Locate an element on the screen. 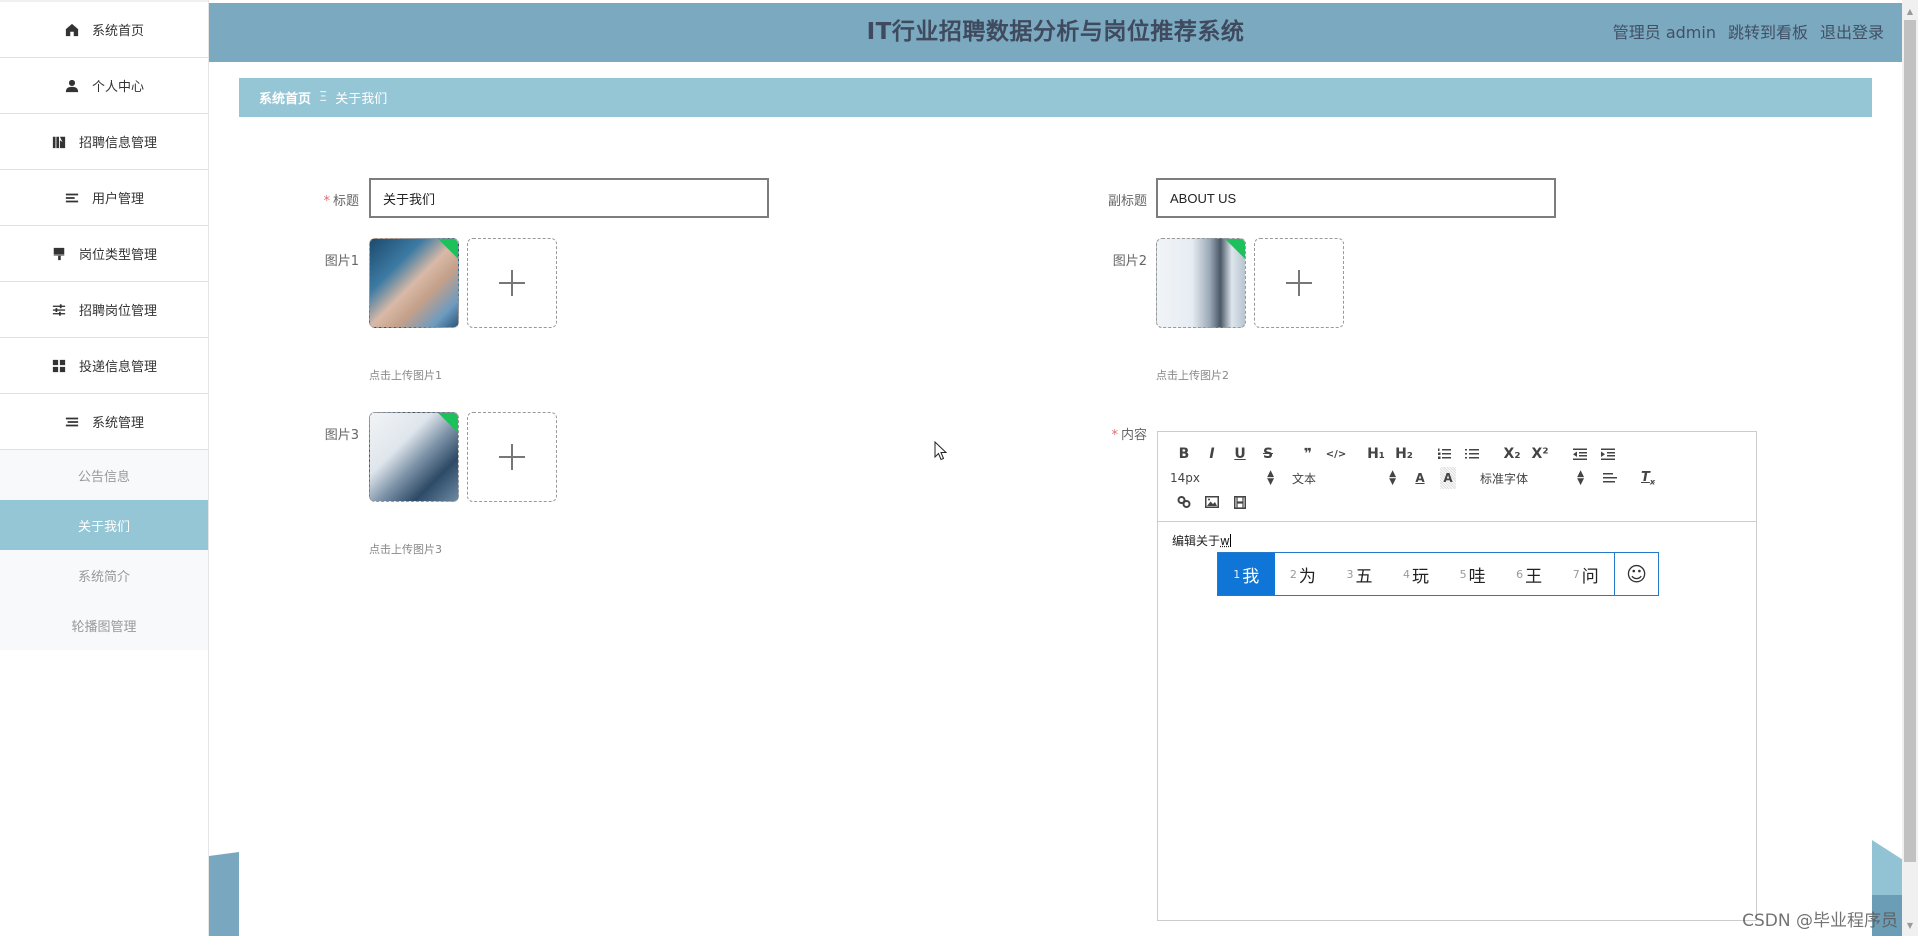 This screenshot has height=936, width=1918. grid-icon is located at coordinates (59, 366).